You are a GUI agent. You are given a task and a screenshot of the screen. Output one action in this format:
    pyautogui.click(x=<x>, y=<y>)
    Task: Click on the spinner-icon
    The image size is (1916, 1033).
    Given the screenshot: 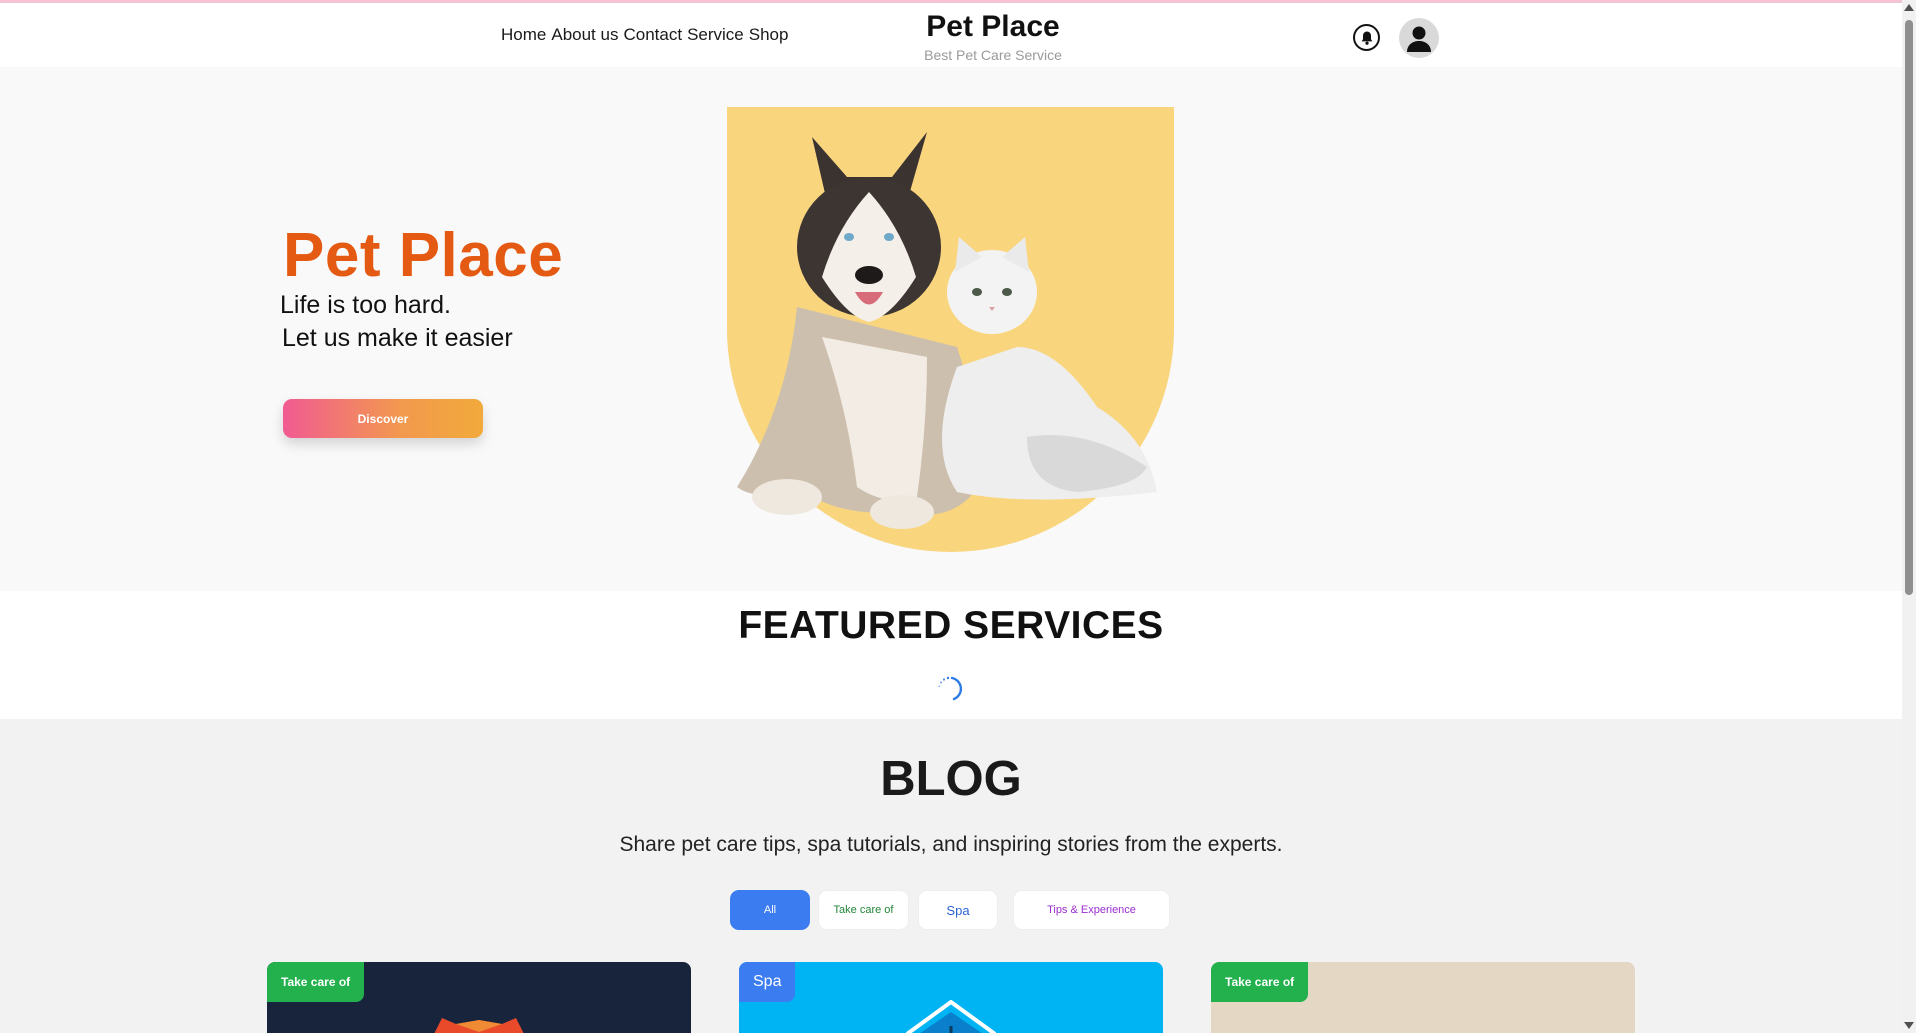 What is the action you would take?
    pyautogui.click(x=950, y=688)
    